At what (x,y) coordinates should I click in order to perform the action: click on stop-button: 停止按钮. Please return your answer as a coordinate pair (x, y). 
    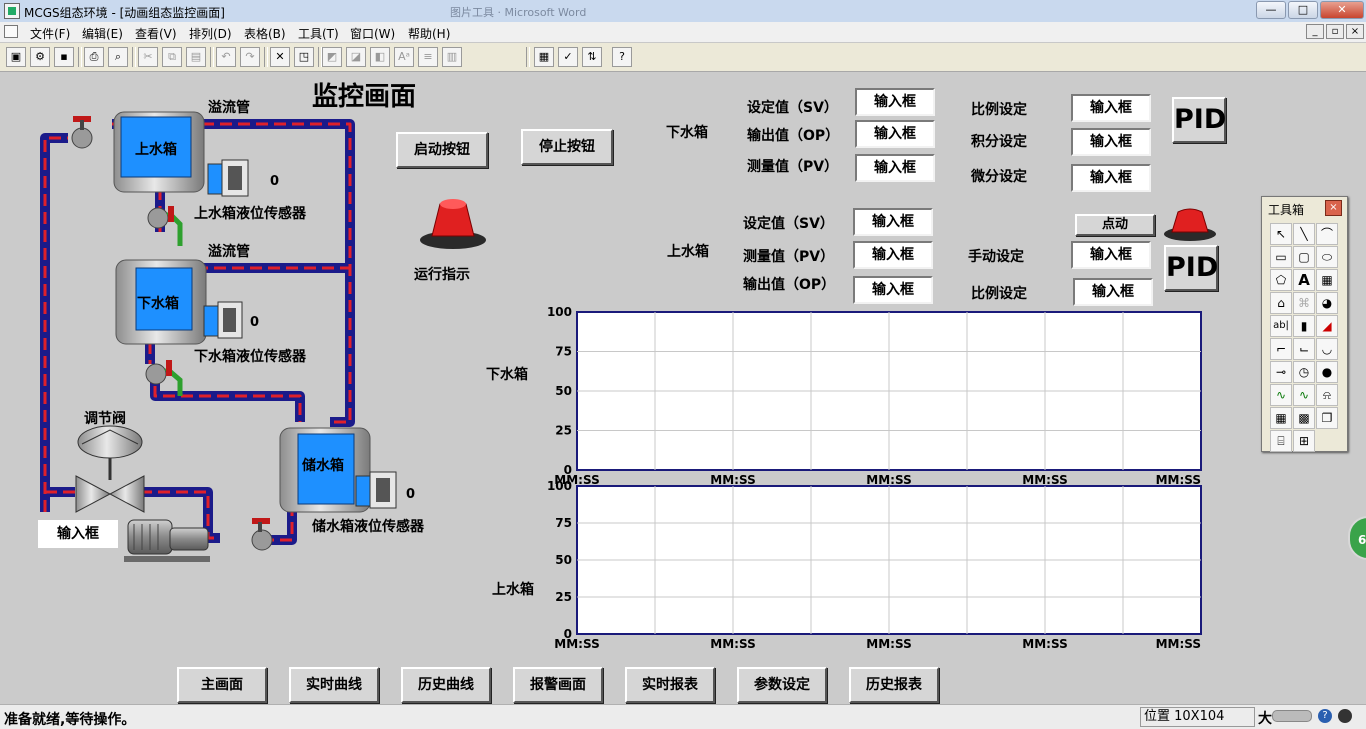
    Looking at the image, I should click on (567, 147).